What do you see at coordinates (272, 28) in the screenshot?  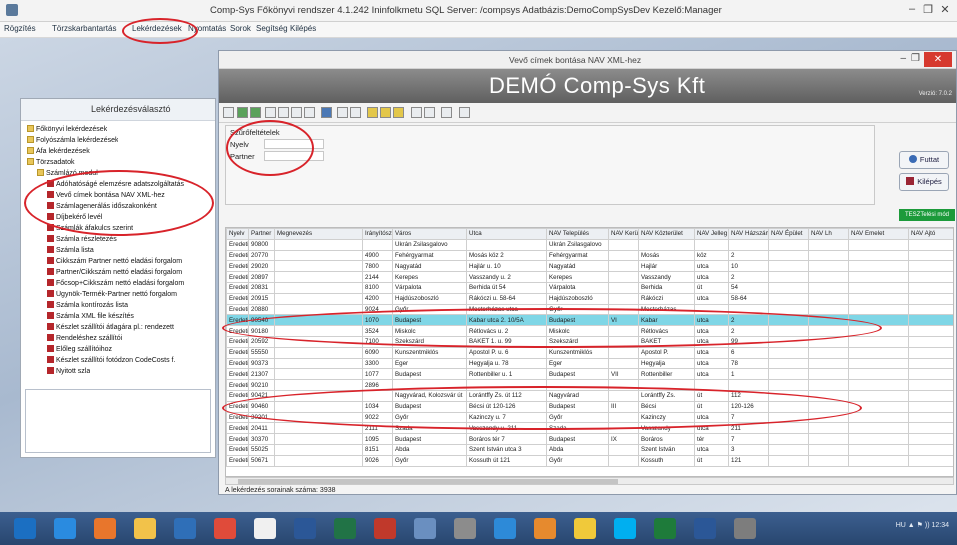 I see `menu-item-segitseg: Segítség` at bounding box center [272, 28].